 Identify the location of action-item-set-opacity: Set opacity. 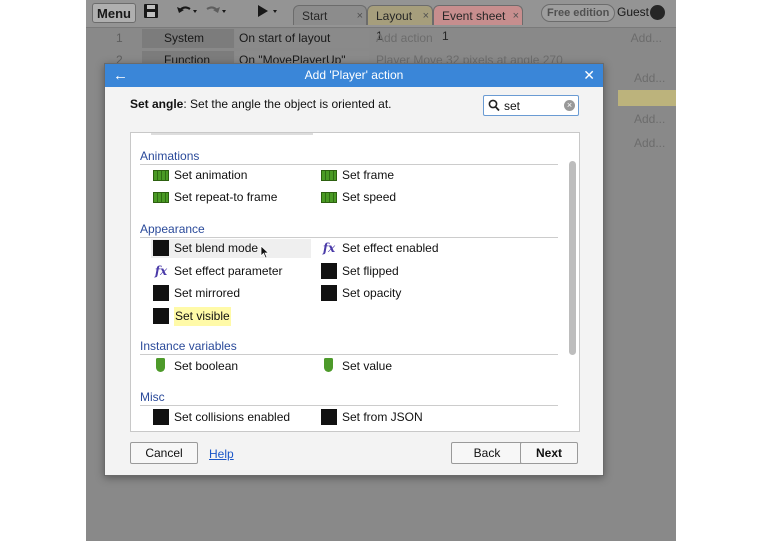
(399, 293).